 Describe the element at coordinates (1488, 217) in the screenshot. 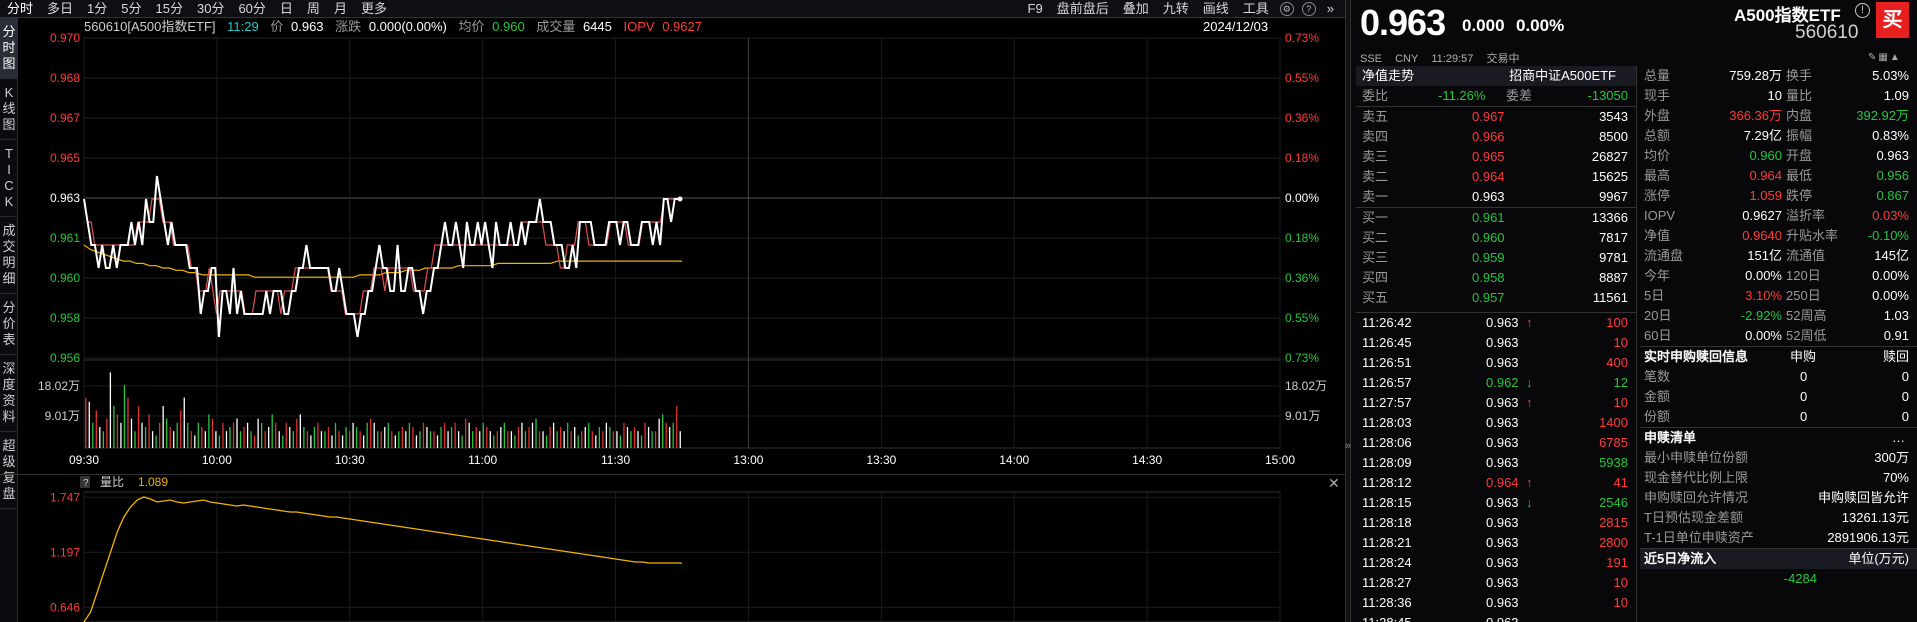

I see `bids-price: 0.961` at that location.